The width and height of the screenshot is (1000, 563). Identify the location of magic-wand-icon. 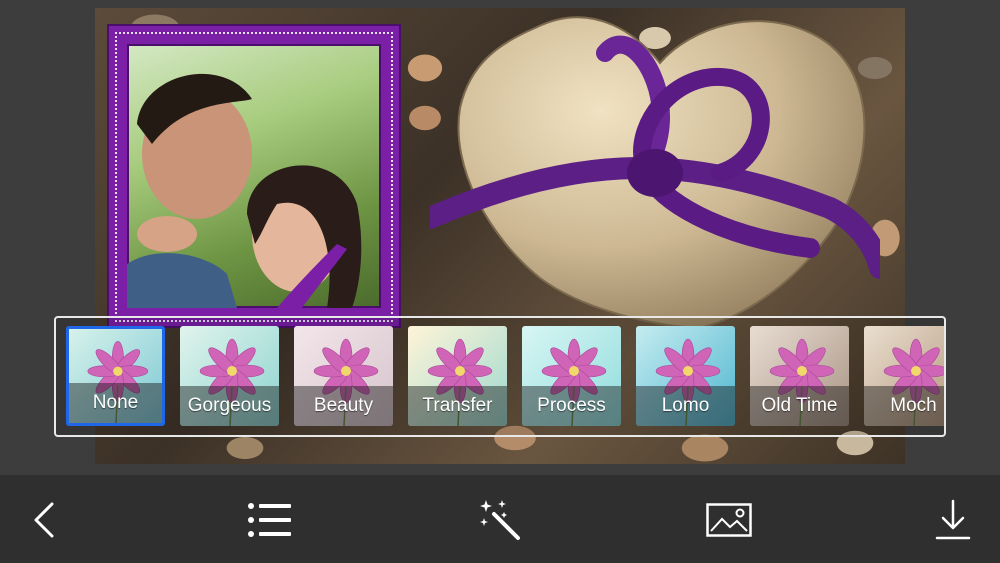
(500, 520).